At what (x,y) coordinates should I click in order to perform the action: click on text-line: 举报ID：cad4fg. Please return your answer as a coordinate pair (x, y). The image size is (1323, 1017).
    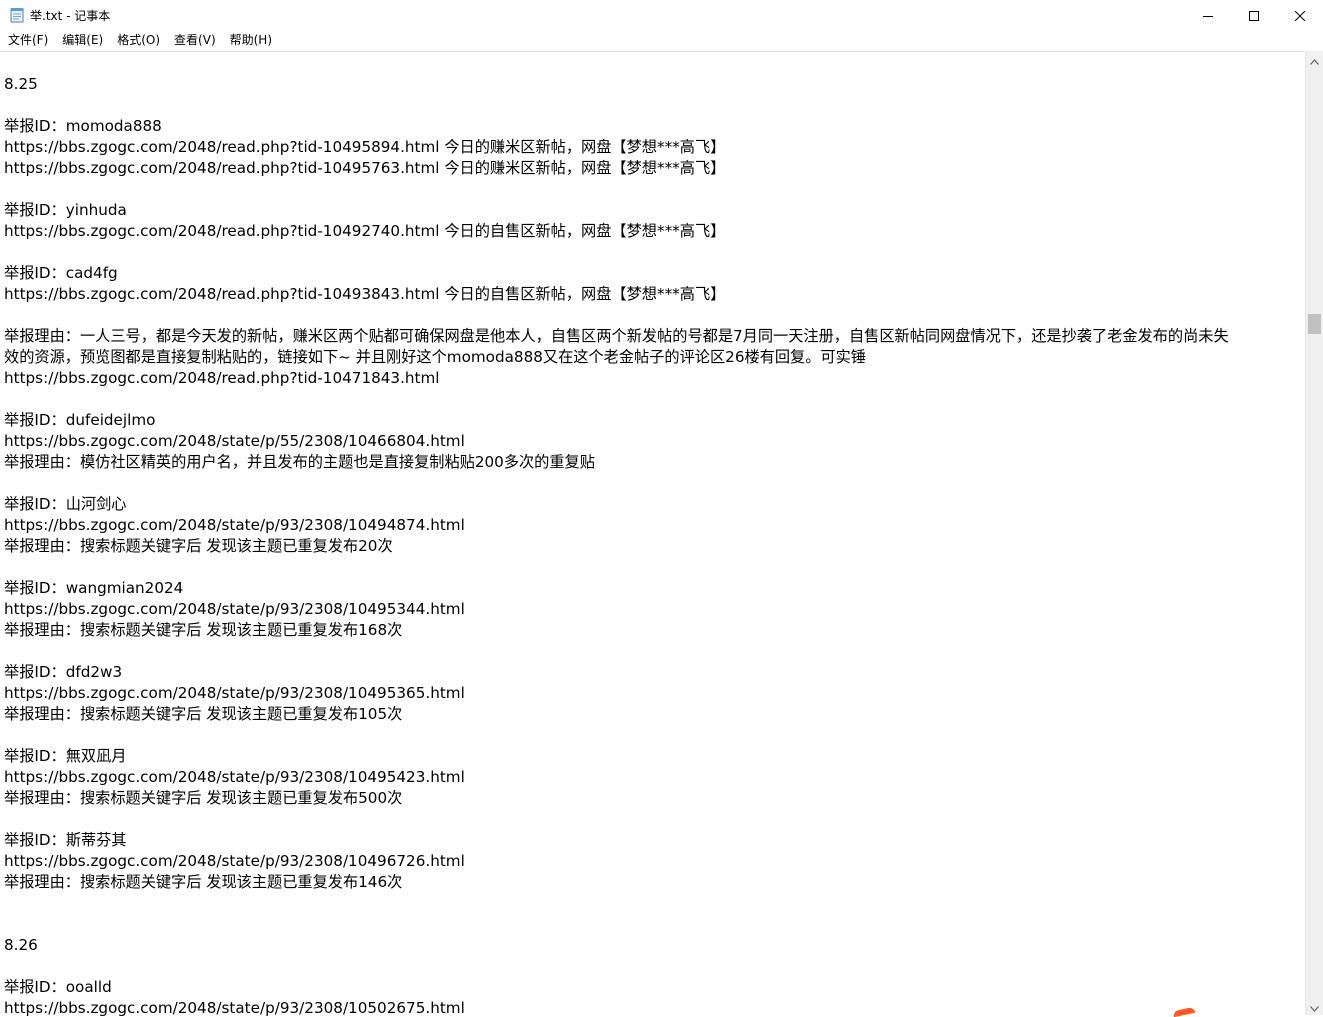
    Looking at the image, I should click on (61, 273).